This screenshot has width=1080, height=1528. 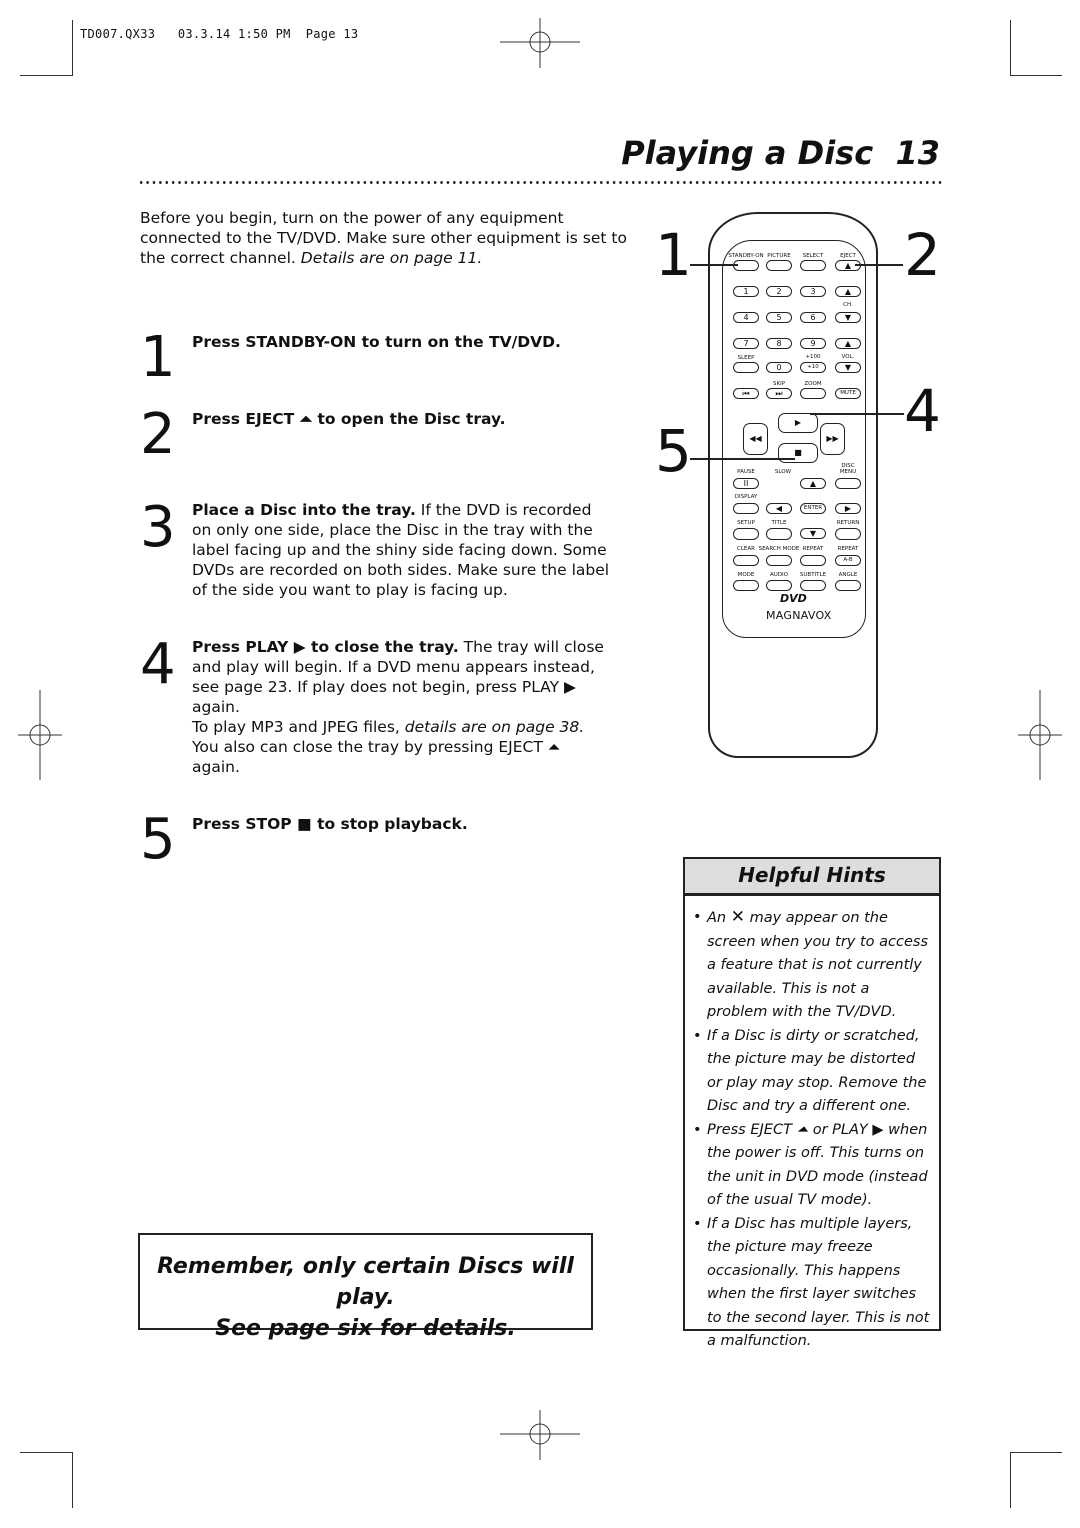 I want to click on page-number: 13, so click(x=917, y=153).